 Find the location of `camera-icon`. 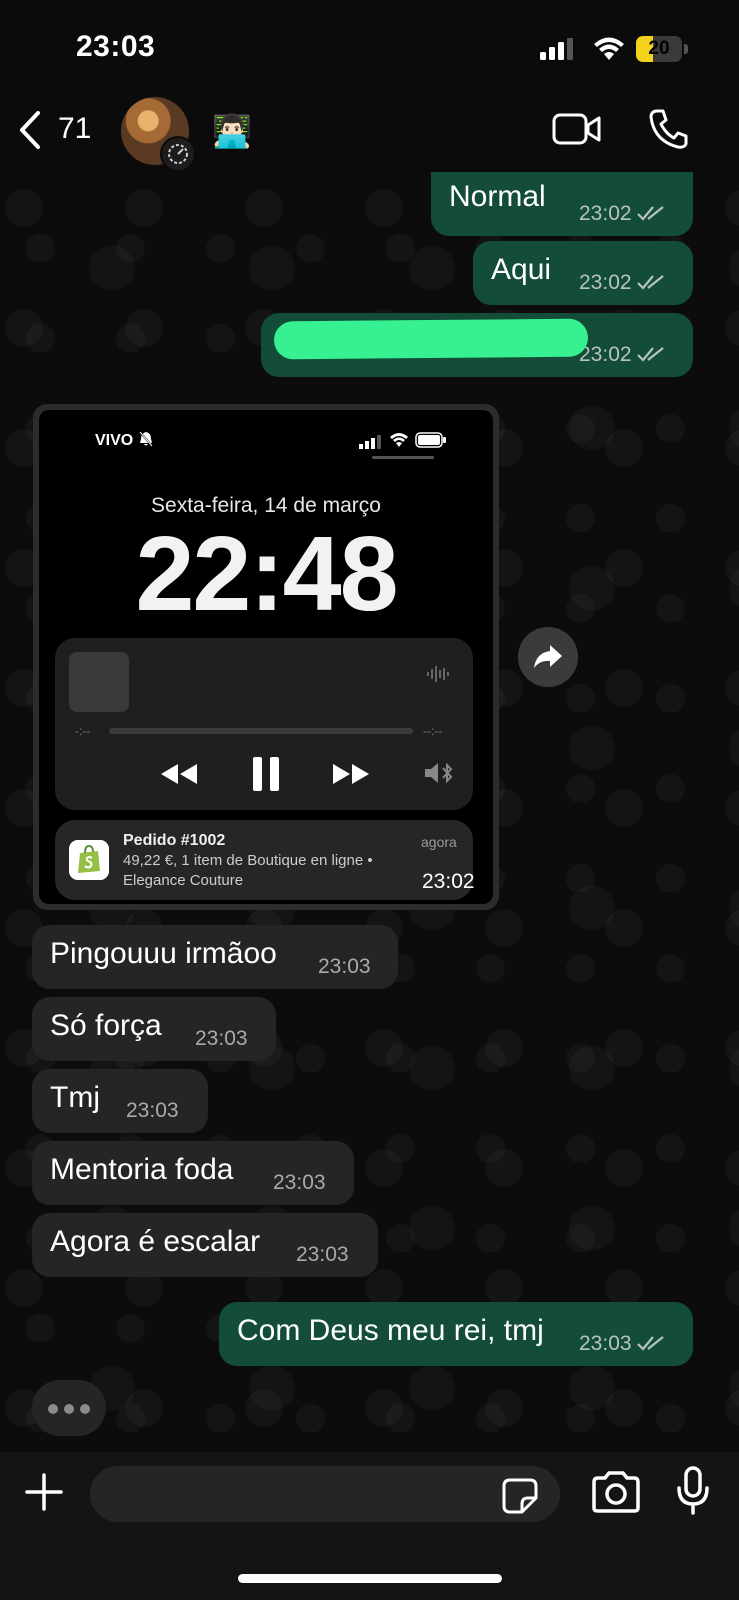

camera-icon is located at coordinates (616, 1492).